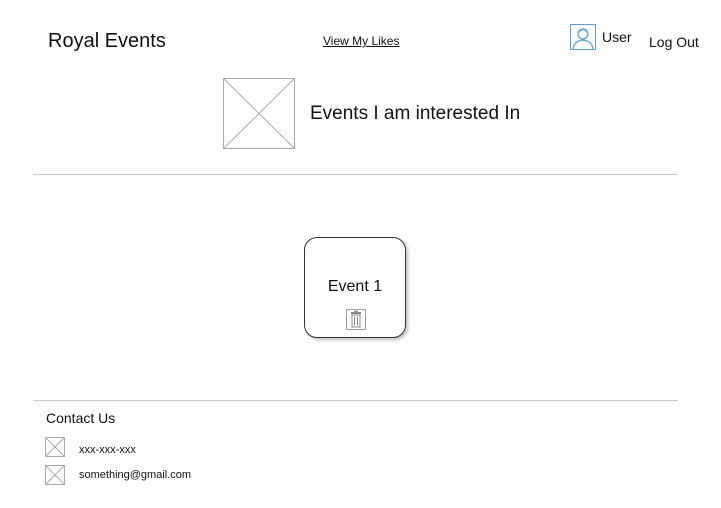  I want to click on phone-image-placeholder-icon, so click(55, 447).